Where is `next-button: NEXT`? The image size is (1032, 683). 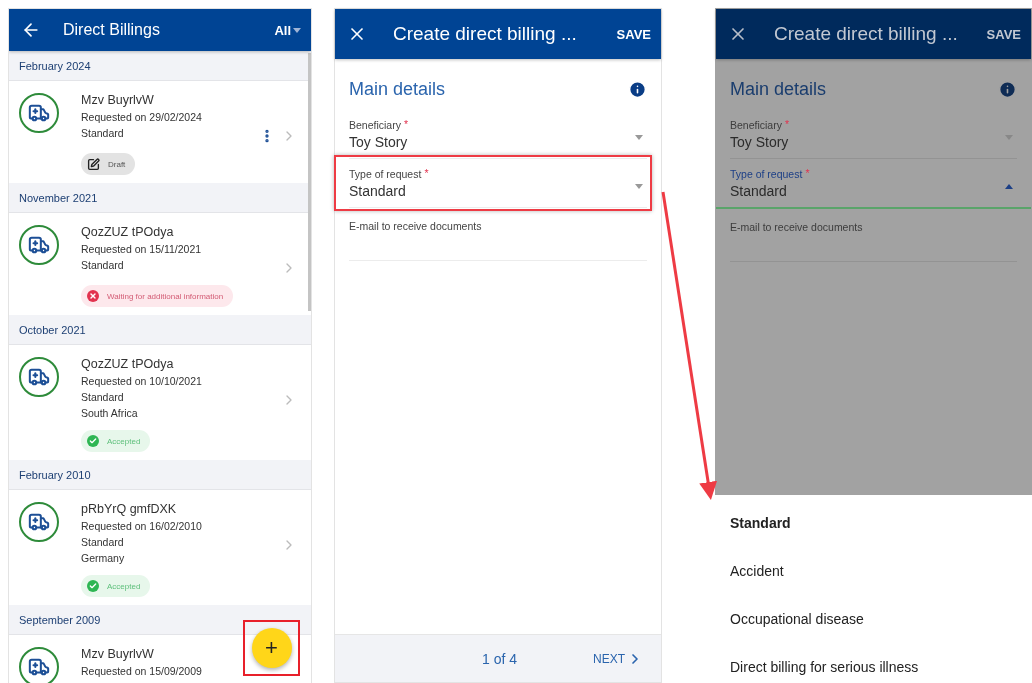
next-button: NEXT is located at coordinates (618, 658).